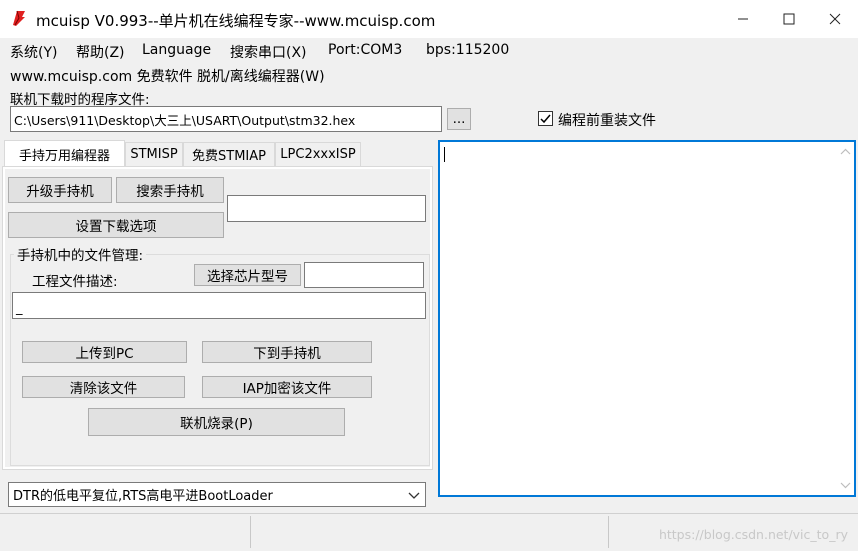 Image resolution: width=858 pixels, height=551 pixels. I want to click on menu-bps: bps:115200, so click(467, 50).